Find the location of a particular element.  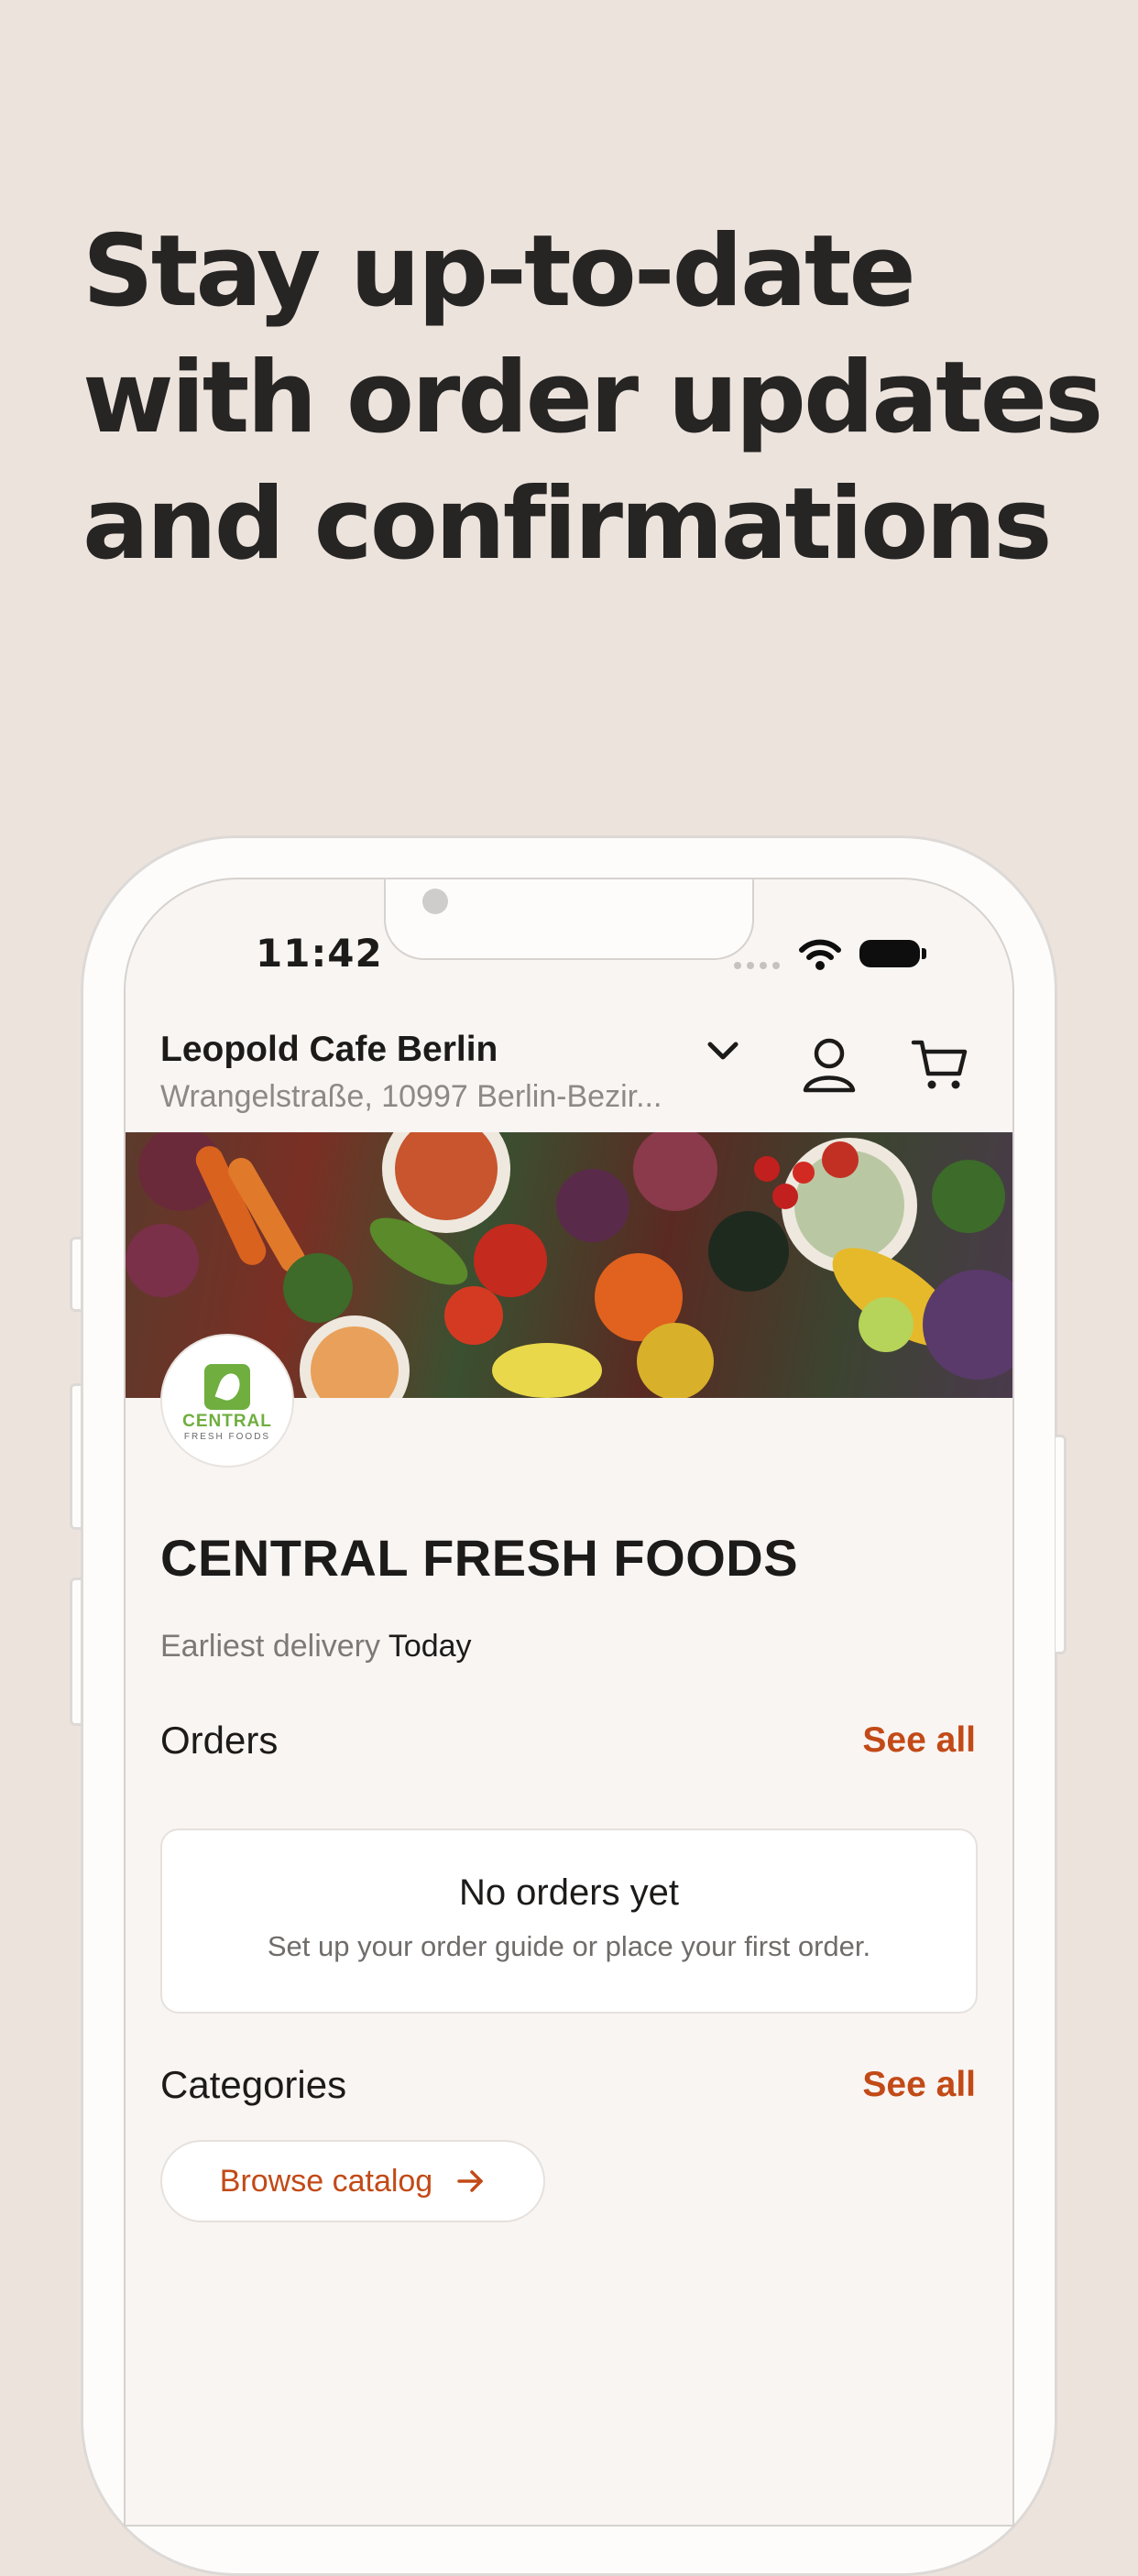

logo-text-sub: FRESH FOODS is located at coordinates (227, 1437).